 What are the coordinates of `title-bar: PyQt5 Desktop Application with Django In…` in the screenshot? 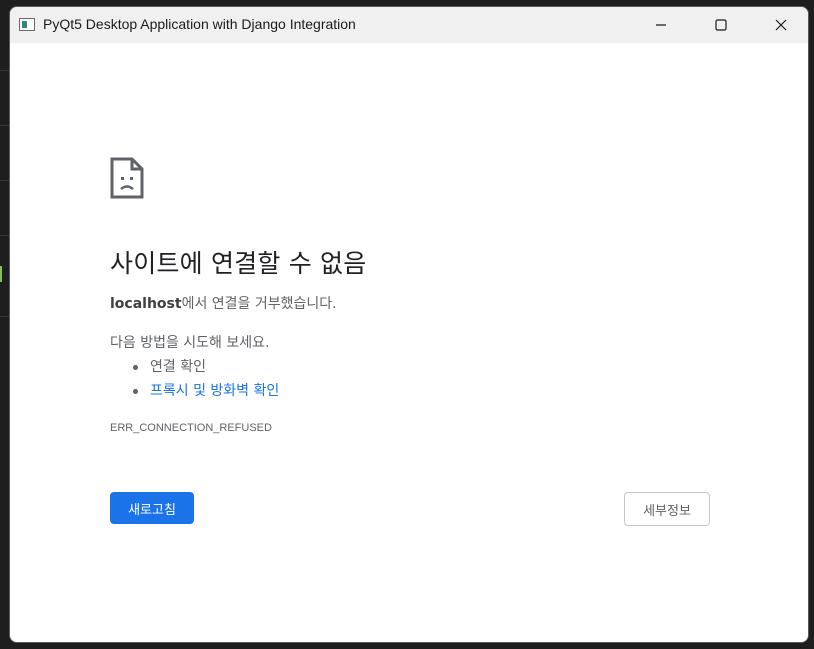 It's located at (409, 25).